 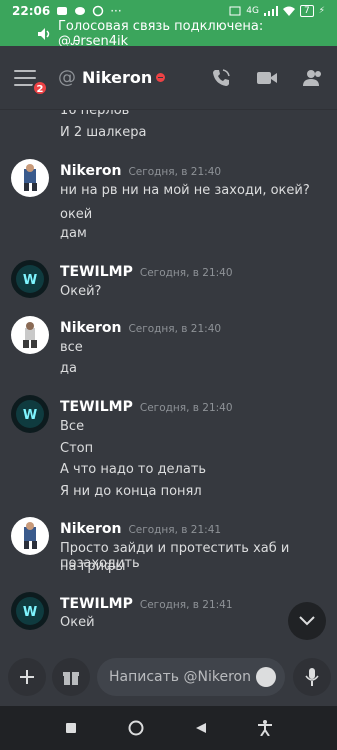 What do you see at coordinates (288, 11) in the screenshot?
I see `wifi-icon` at bounding box center [288, 11].